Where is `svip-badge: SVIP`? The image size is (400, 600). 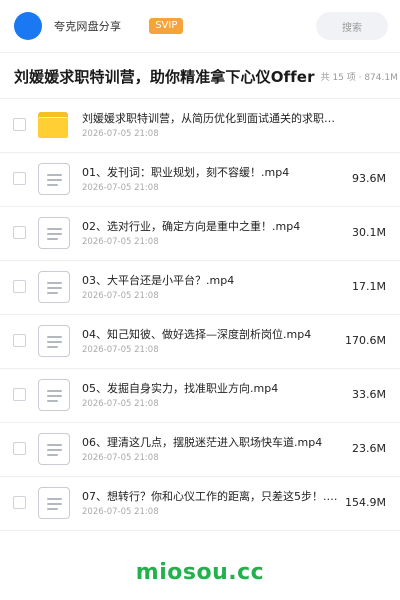 svip-badge: SVIP is located at coordinates (166, 26).